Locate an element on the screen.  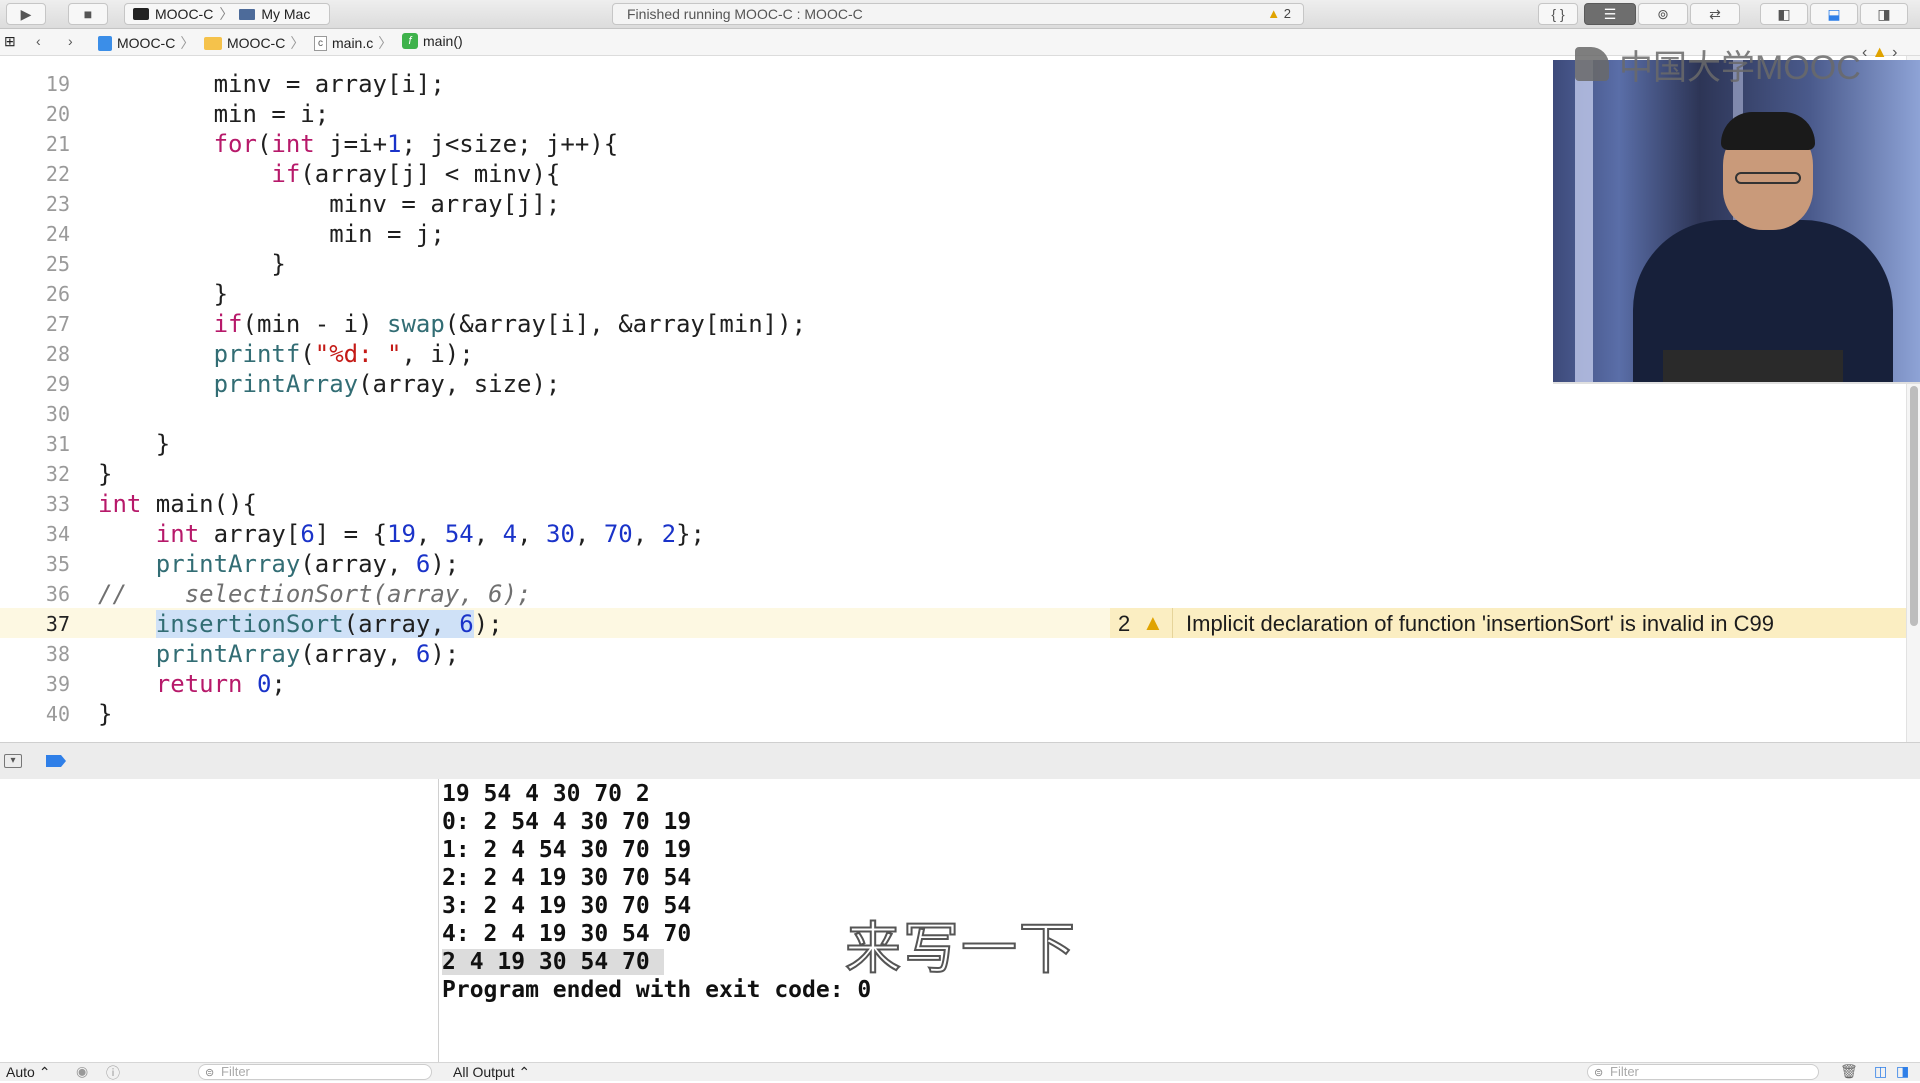
warning-count: 2 is located at coordinates (1287, 13).